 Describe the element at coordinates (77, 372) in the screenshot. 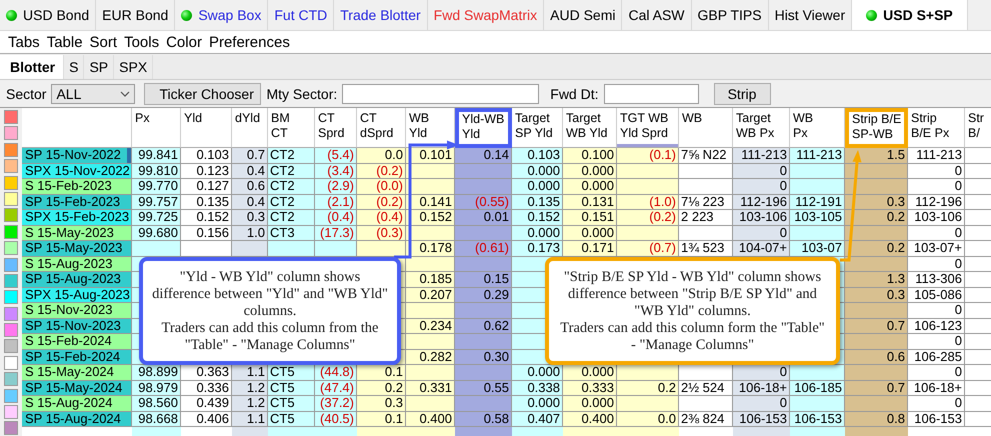

I see `row-label: S 15-May-2024` at that location.